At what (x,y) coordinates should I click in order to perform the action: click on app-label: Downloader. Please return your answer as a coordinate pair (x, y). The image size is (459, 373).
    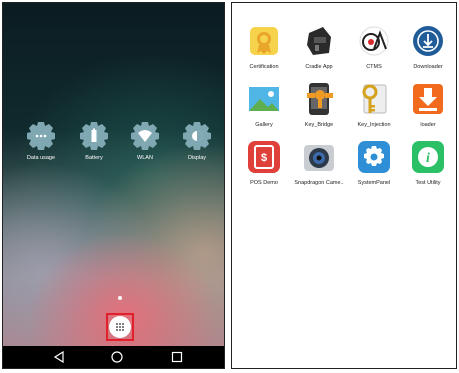
    Looking at the image, I should click on (428, 67).